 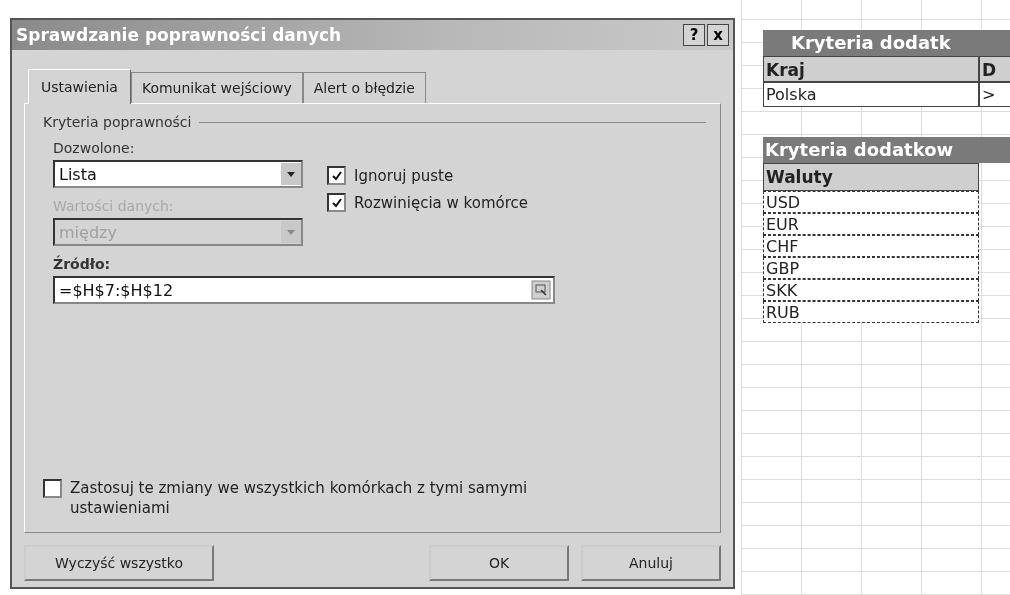 I want to click on table-cell: USD, so click(x=871, y=202).